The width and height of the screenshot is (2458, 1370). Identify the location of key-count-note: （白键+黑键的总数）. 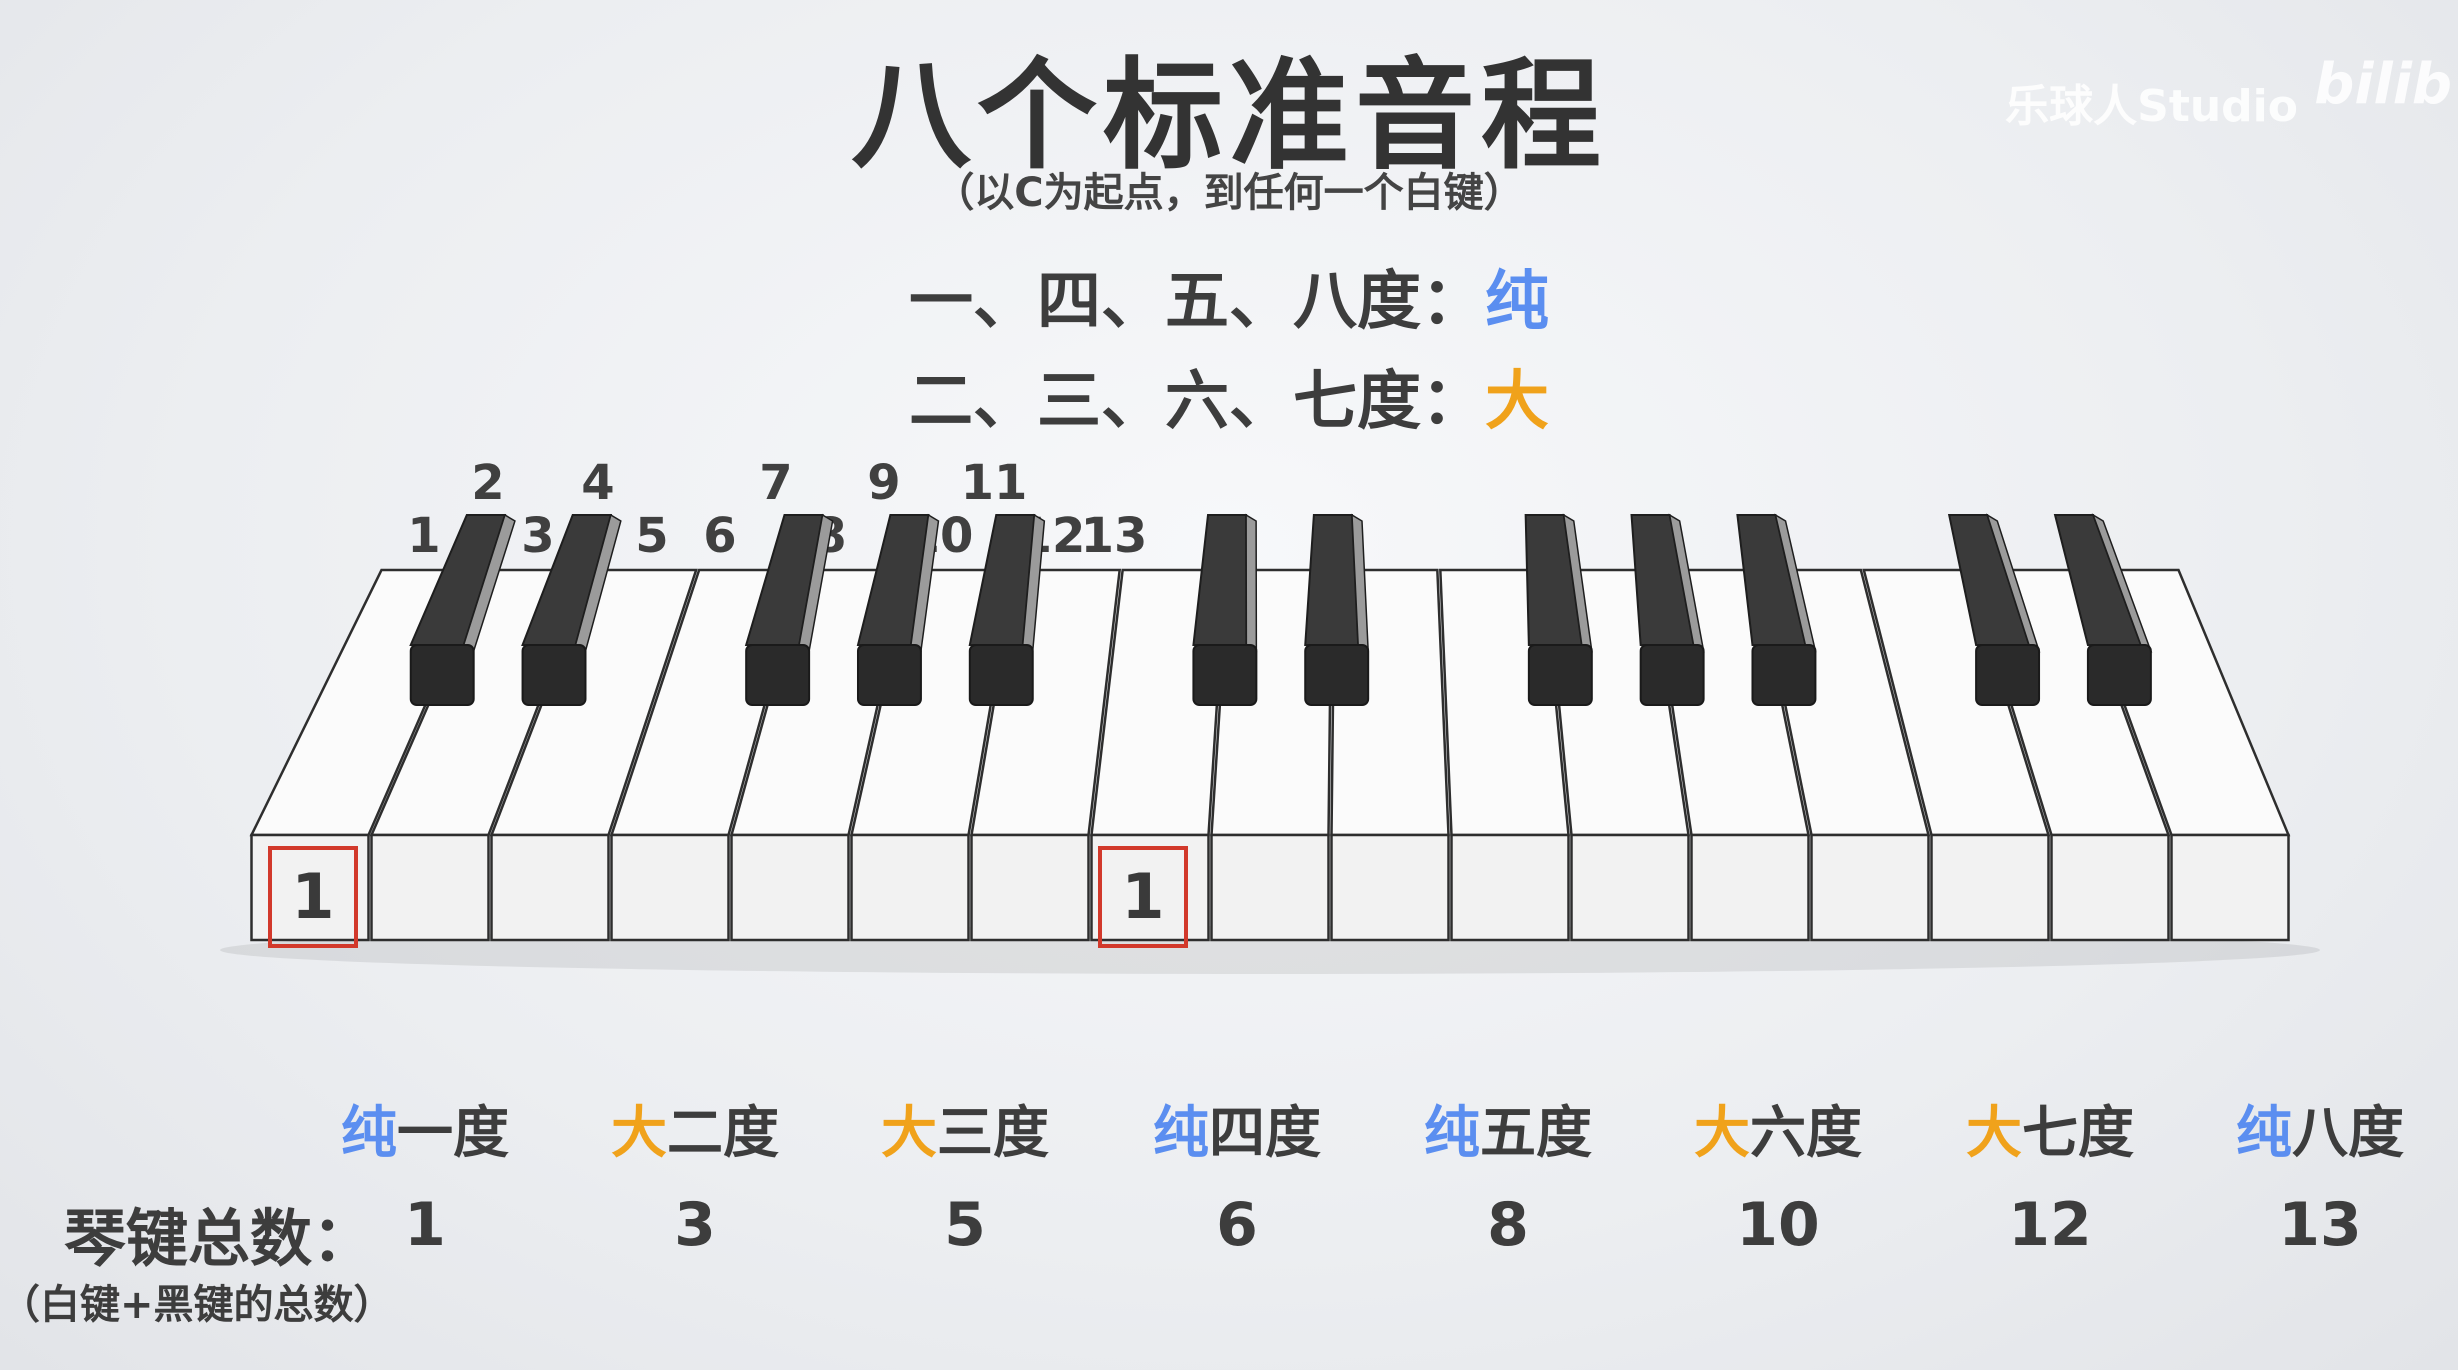
(197, 1305).